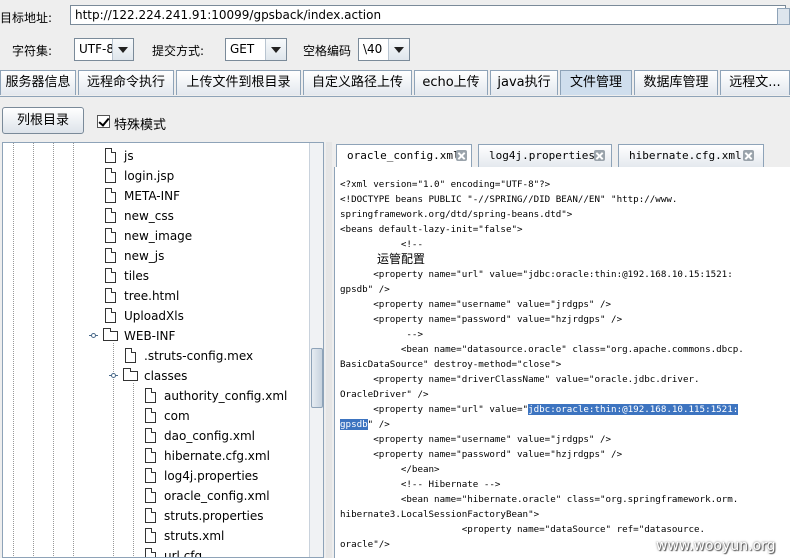 The height and width of the screenshot is (558, 790). I want to click on scrollbar-thumb, so click(317, 378).